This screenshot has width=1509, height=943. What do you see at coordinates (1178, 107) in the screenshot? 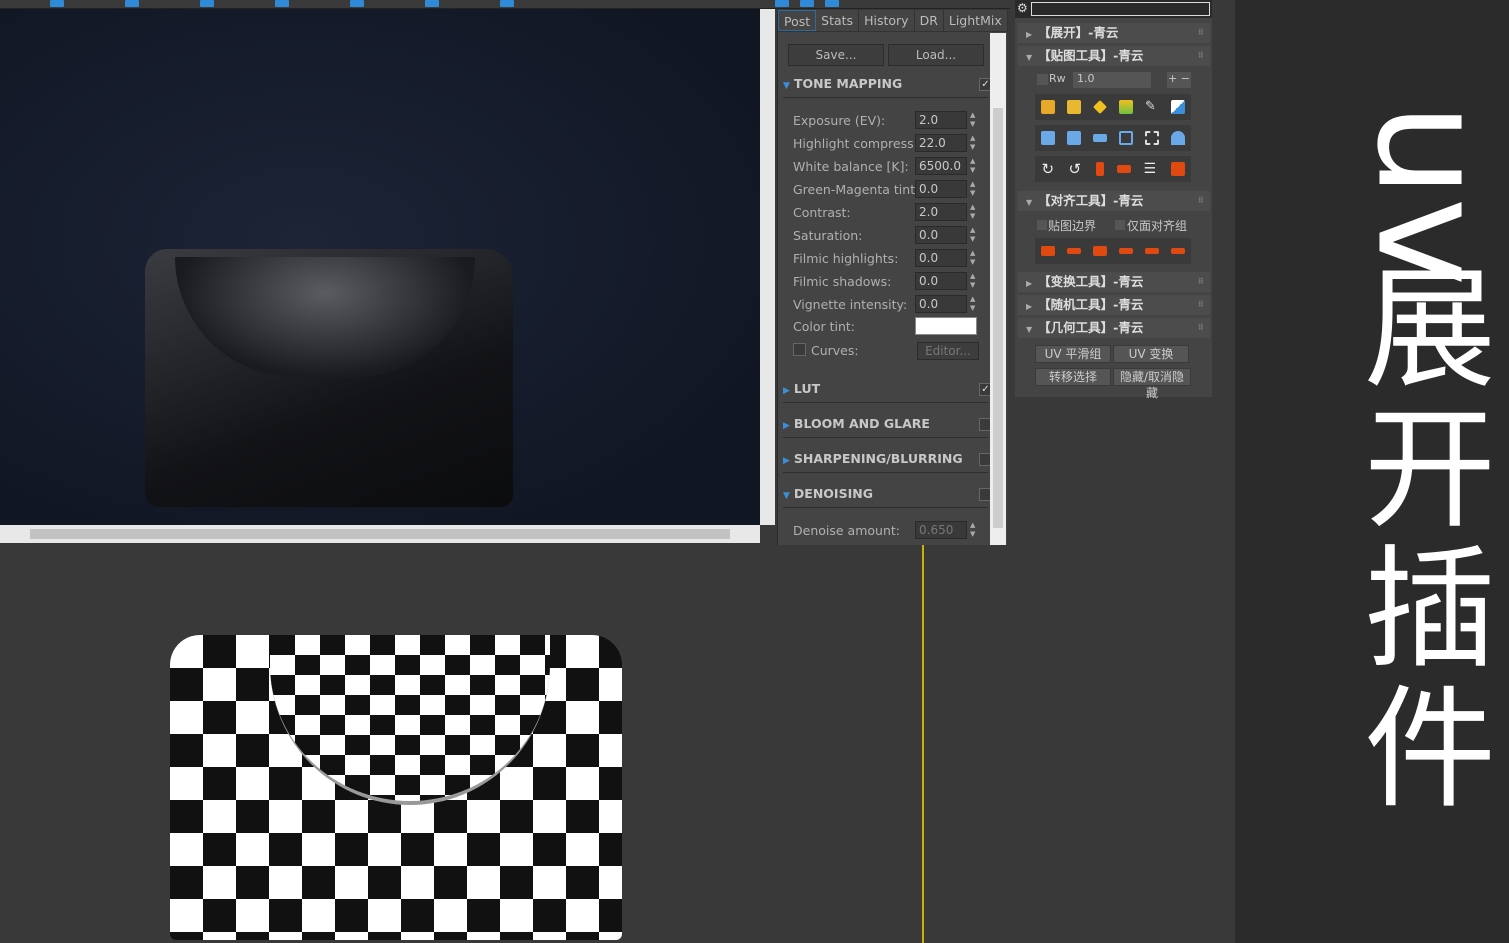
I see `scale-icon` at bounding box center [1178, 107].